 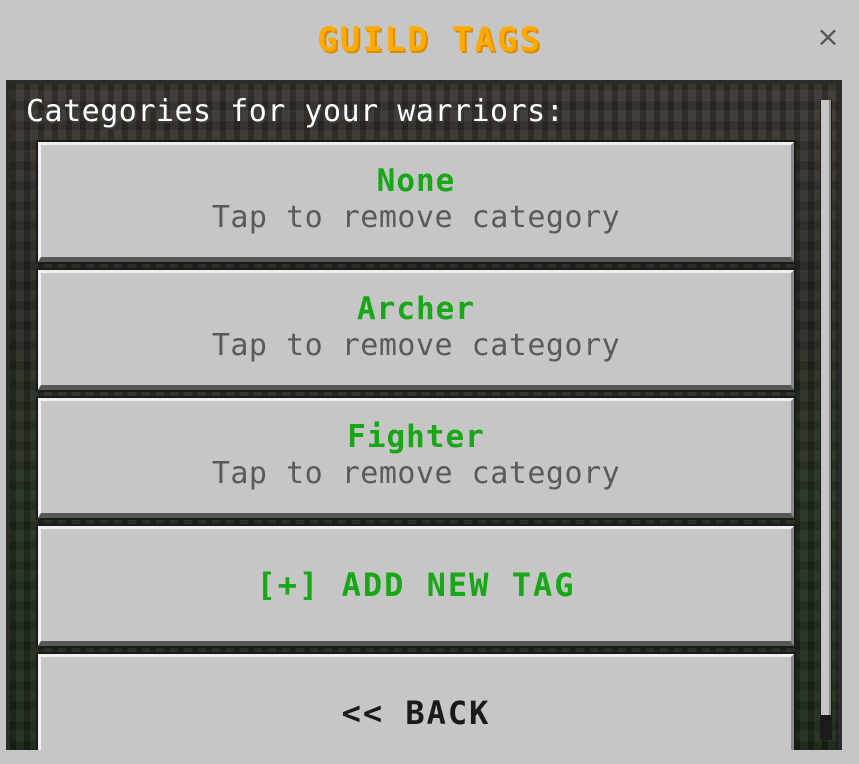 I want to click on tag-button-archer: Archer Tap to remove category, so click(x=416, y=330).